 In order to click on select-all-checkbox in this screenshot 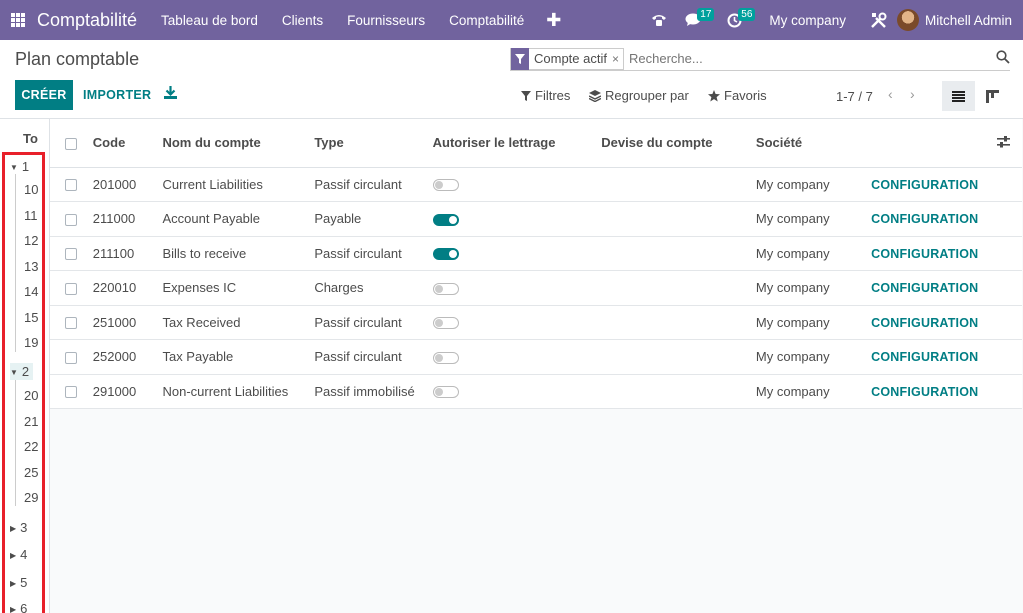, I will do `click(71, 143)`.